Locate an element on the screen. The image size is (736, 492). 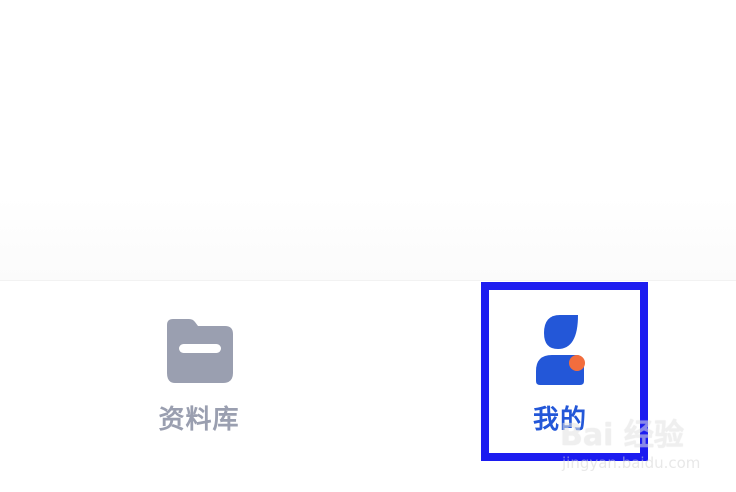
folder-icon is located at coordinates (200, 351).